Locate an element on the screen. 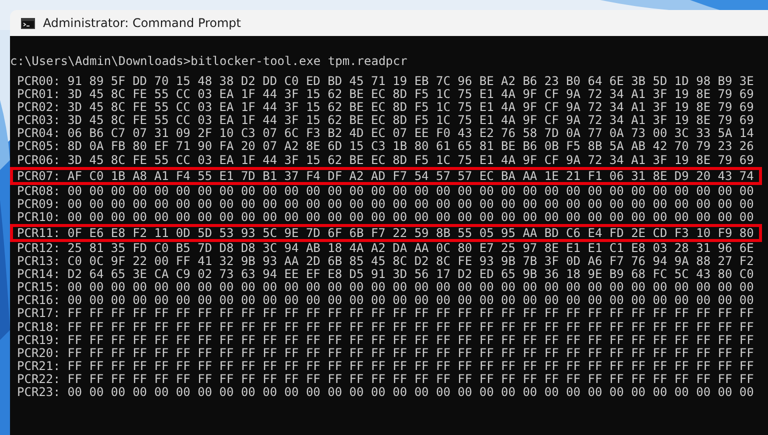 This screenshot has width=768, height=435. pcr-label: PCR06: is located at coordinates (38, 160).